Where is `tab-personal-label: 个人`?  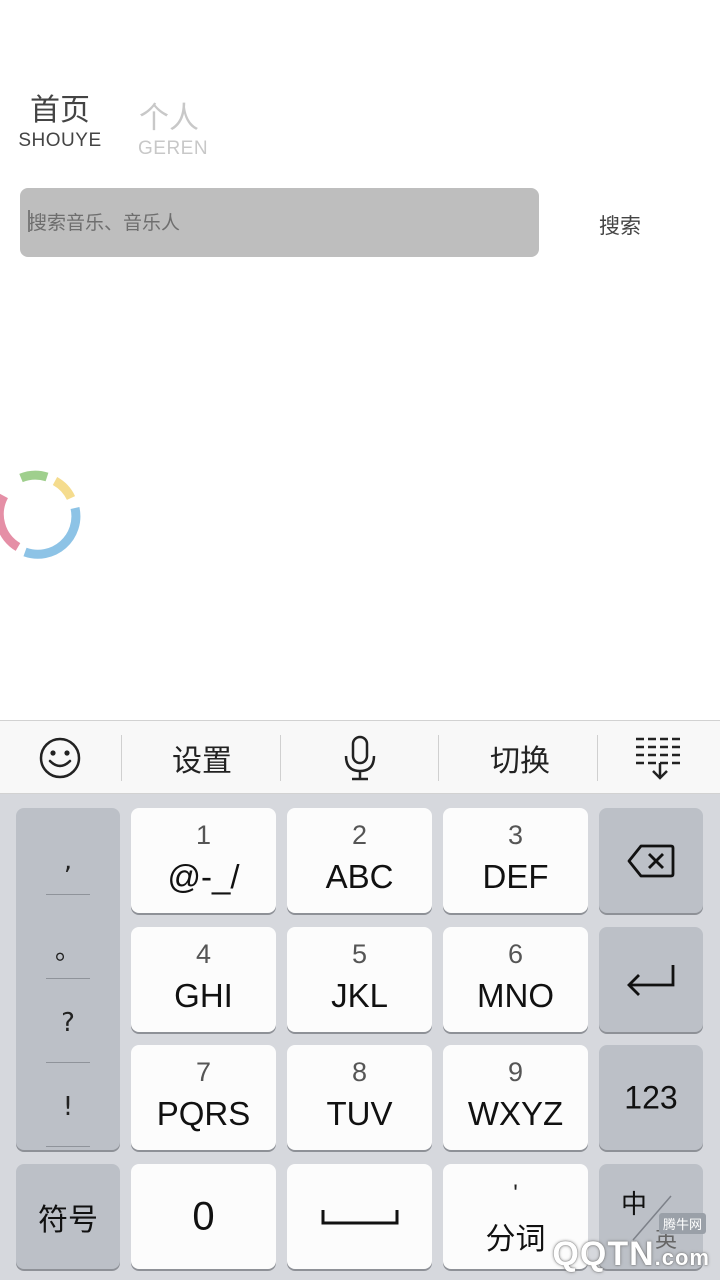
tab-personal-label: 个人 is located at coordinates (169, 118).